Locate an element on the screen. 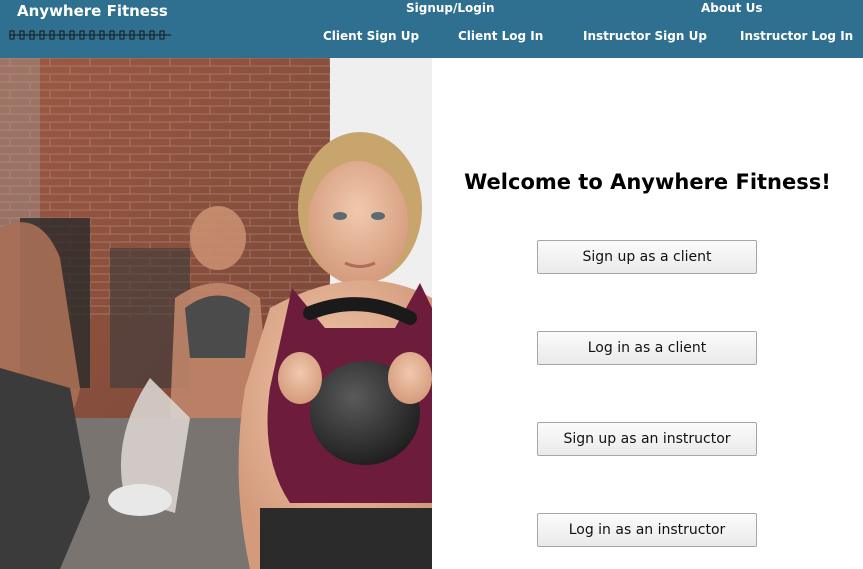  instructor-login-button: Log in as an instructor is located at coordinates (647, 530).